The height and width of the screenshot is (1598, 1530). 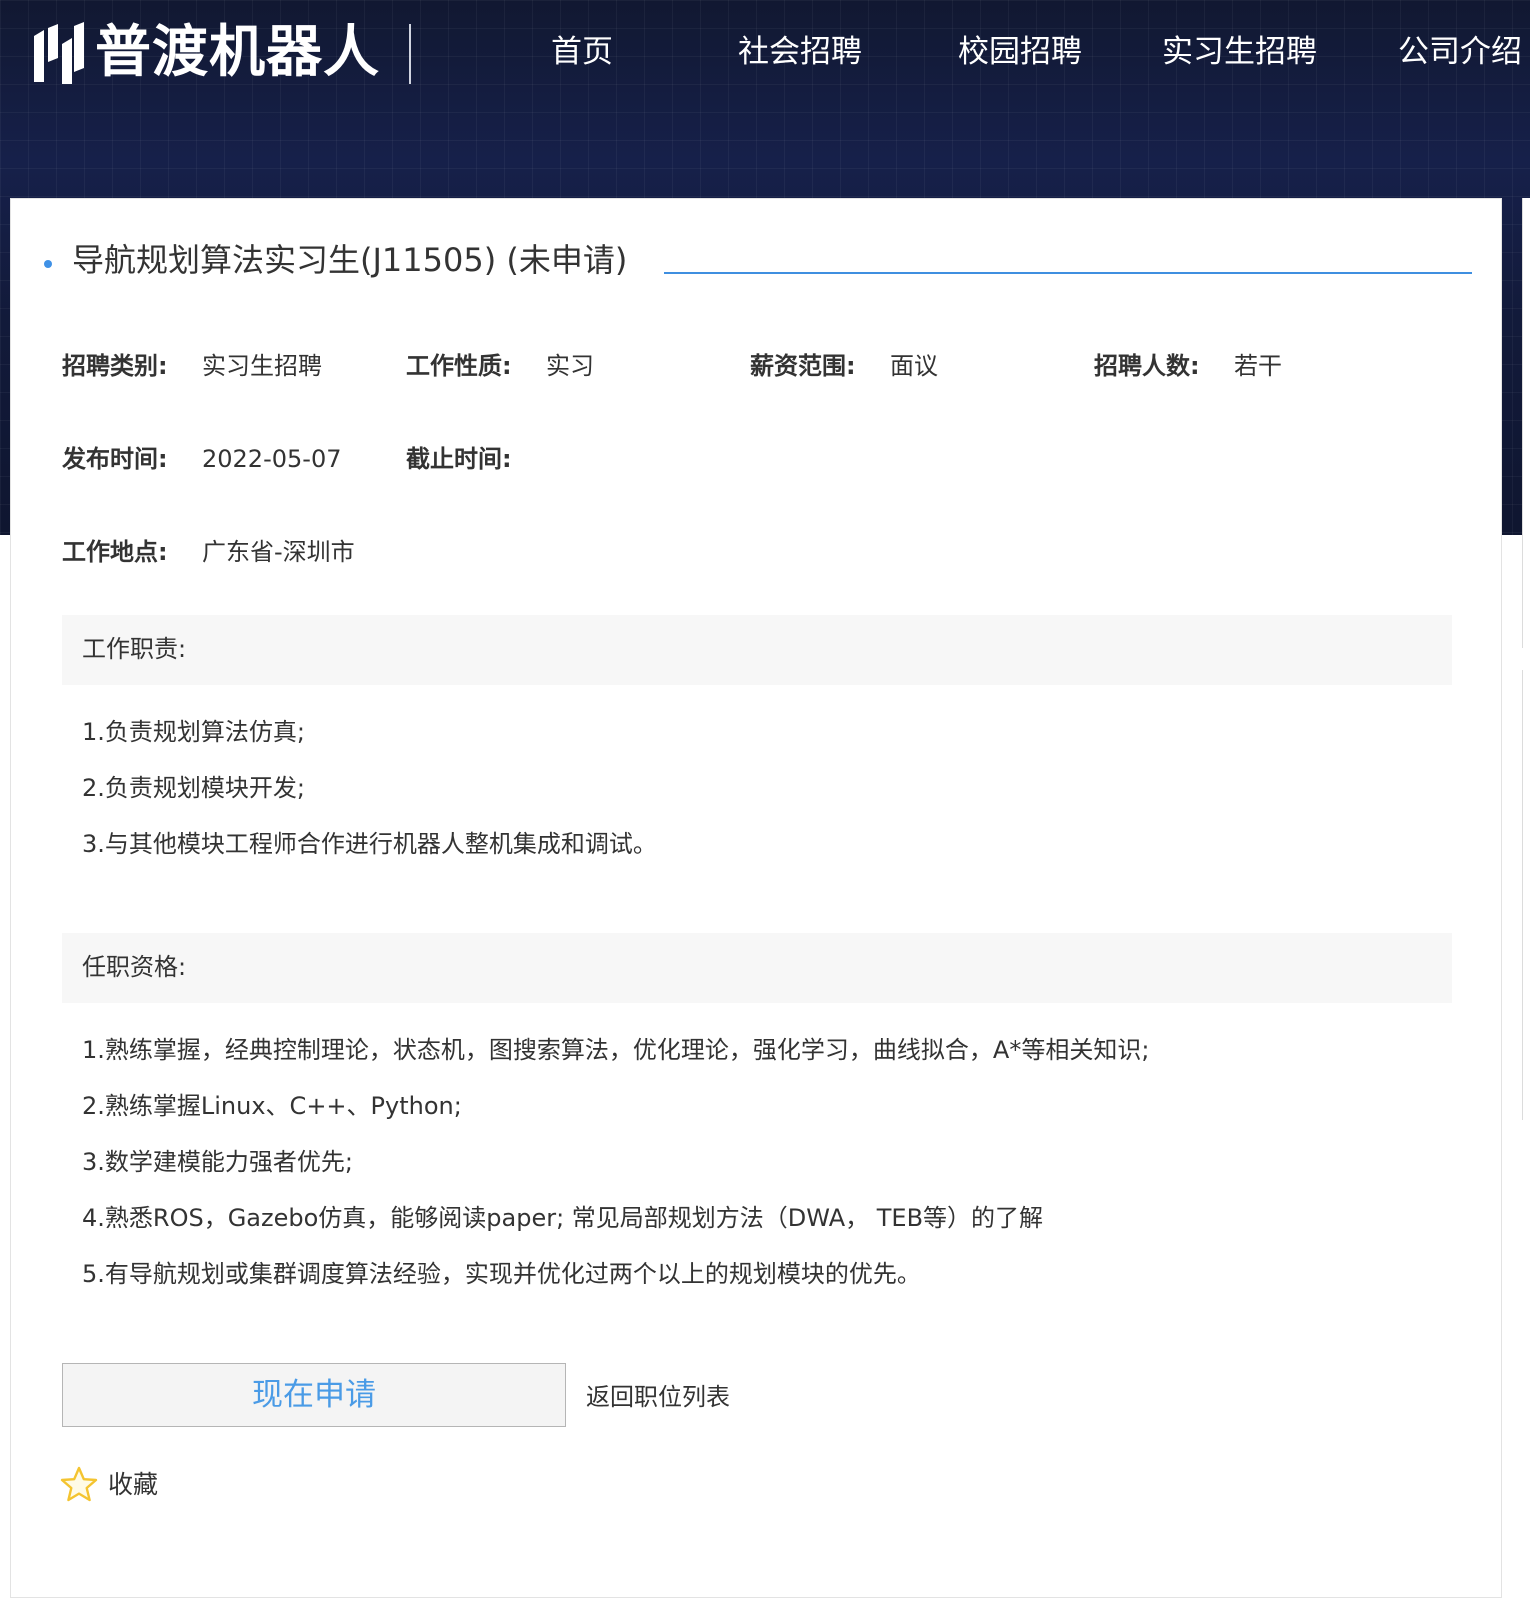 What do you see at coordinates (1068, 273) in the screenshot?
I see `title-underline` at bounding box center [1068, 273].